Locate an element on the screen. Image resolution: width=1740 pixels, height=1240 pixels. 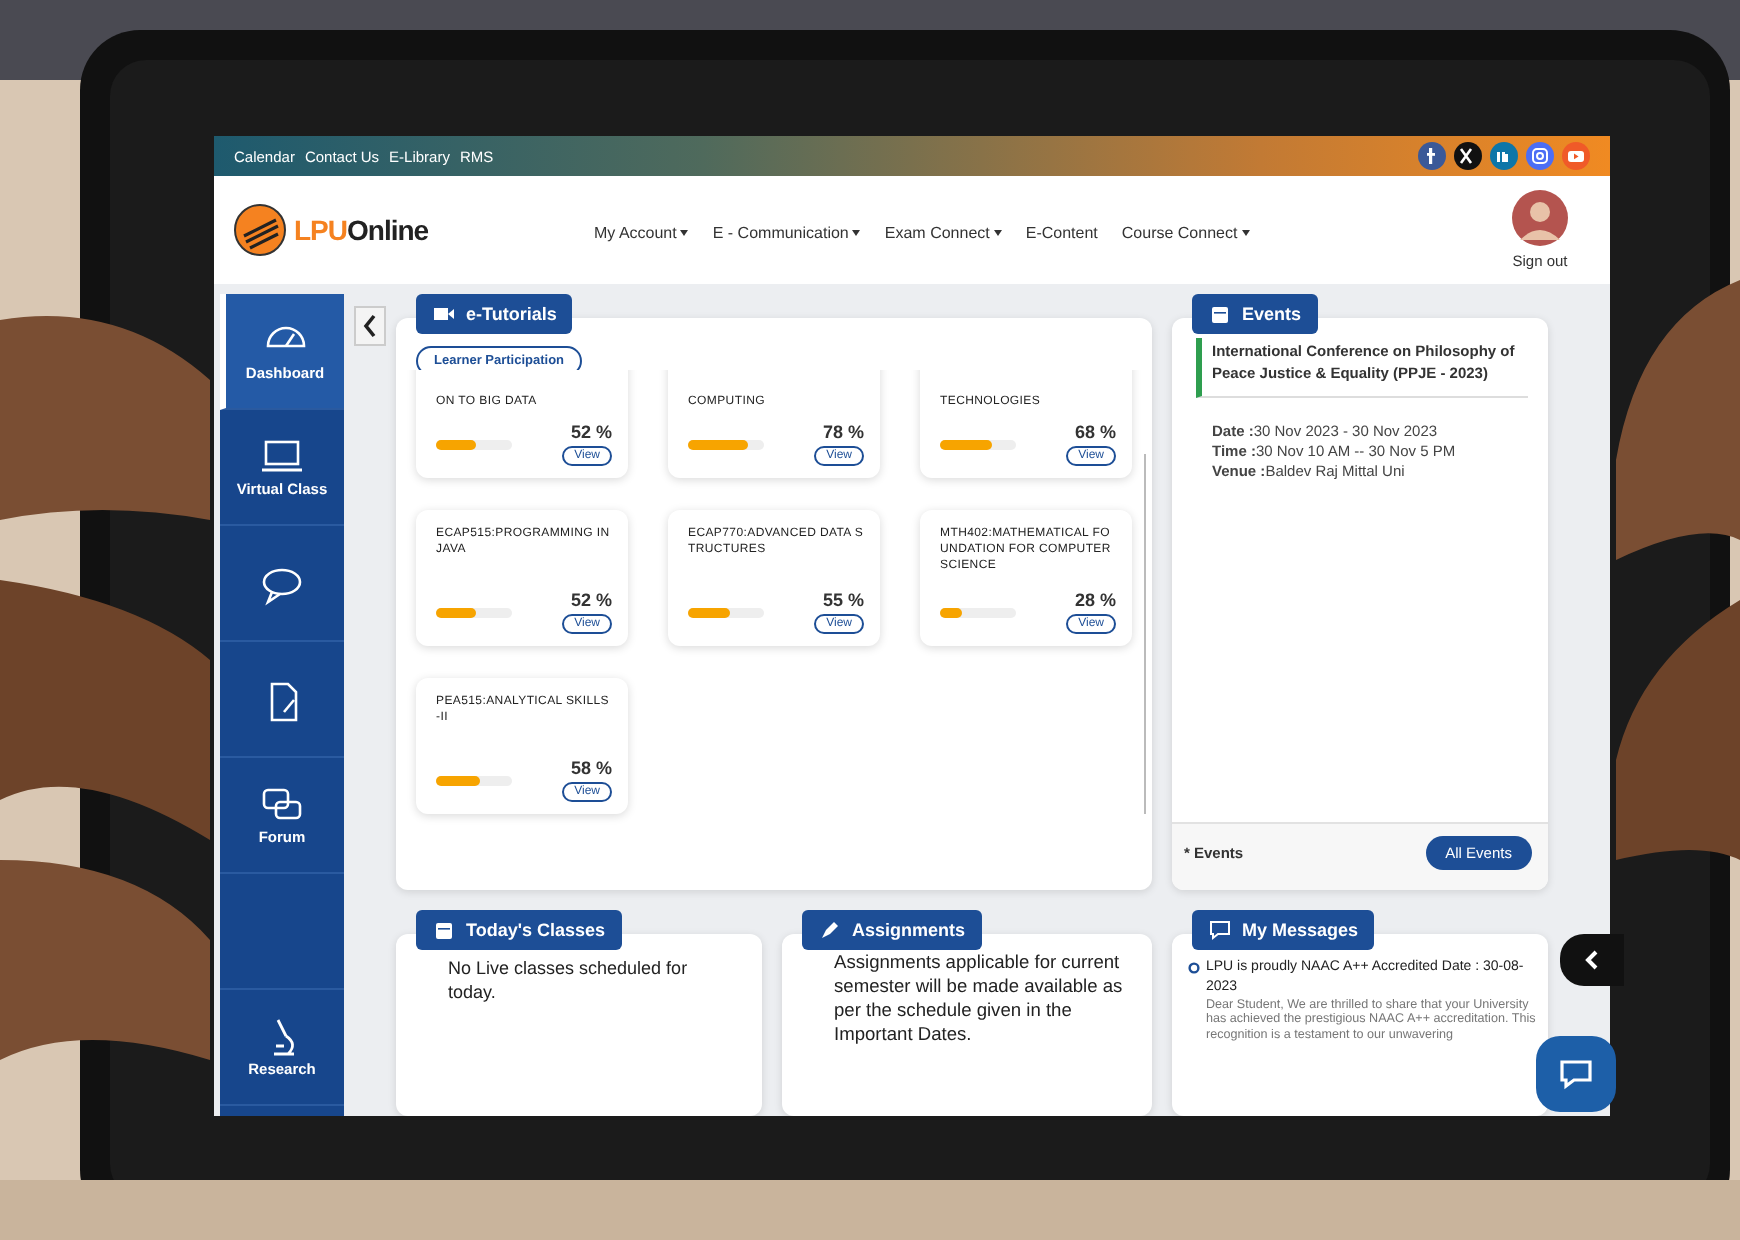
nav-link: E - Communication is located at coordinates (786, 232).